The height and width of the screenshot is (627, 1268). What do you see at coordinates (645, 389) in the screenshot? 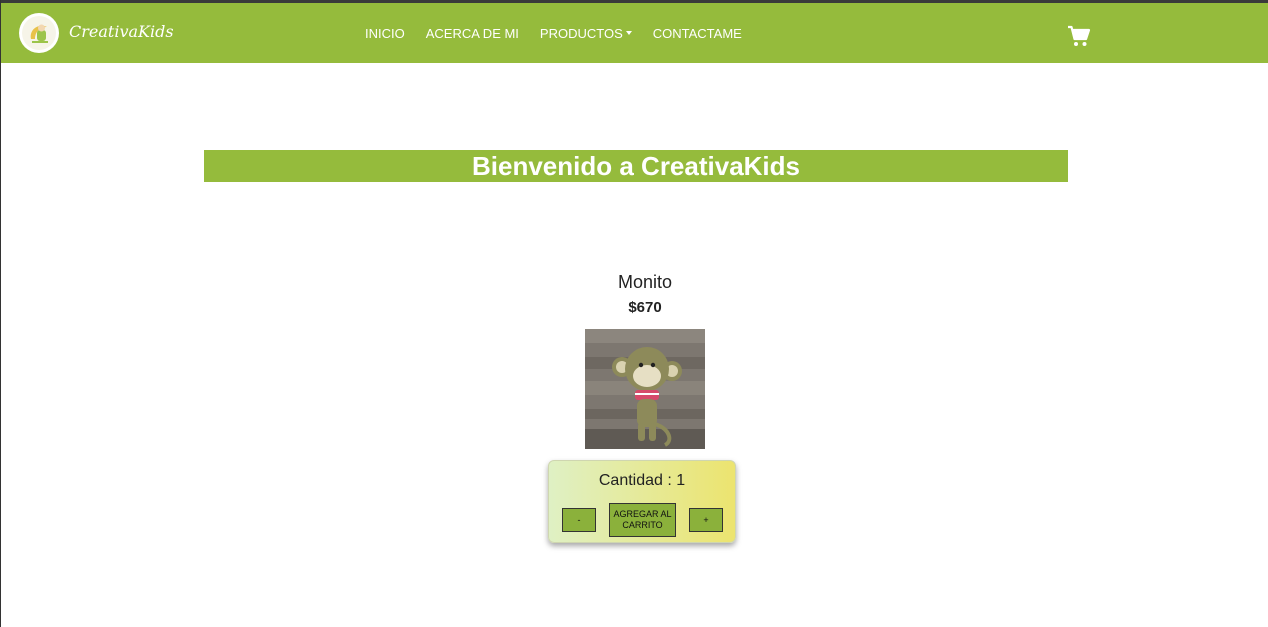
I see `product-image` at bounding box center [645, 389].